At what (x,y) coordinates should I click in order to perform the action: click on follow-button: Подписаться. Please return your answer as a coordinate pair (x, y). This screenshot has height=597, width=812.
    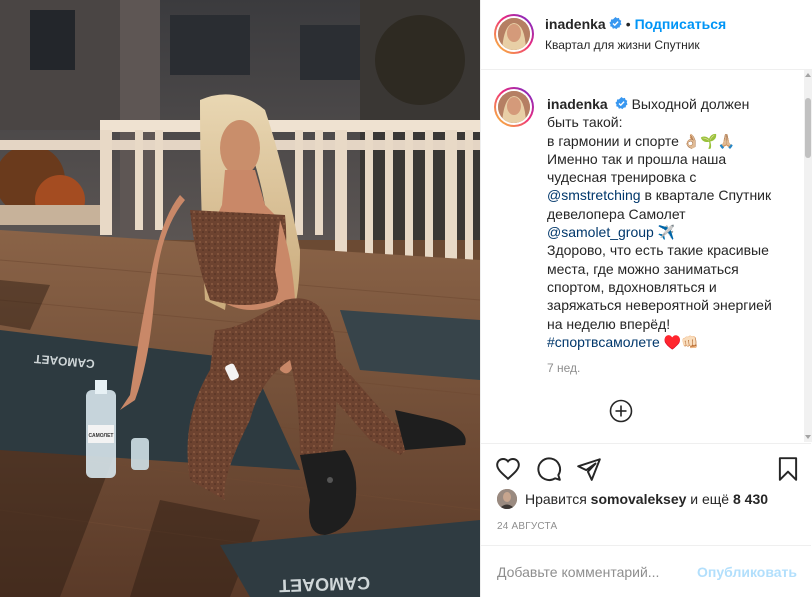
    Looking at the image, I should click on (681, 24).